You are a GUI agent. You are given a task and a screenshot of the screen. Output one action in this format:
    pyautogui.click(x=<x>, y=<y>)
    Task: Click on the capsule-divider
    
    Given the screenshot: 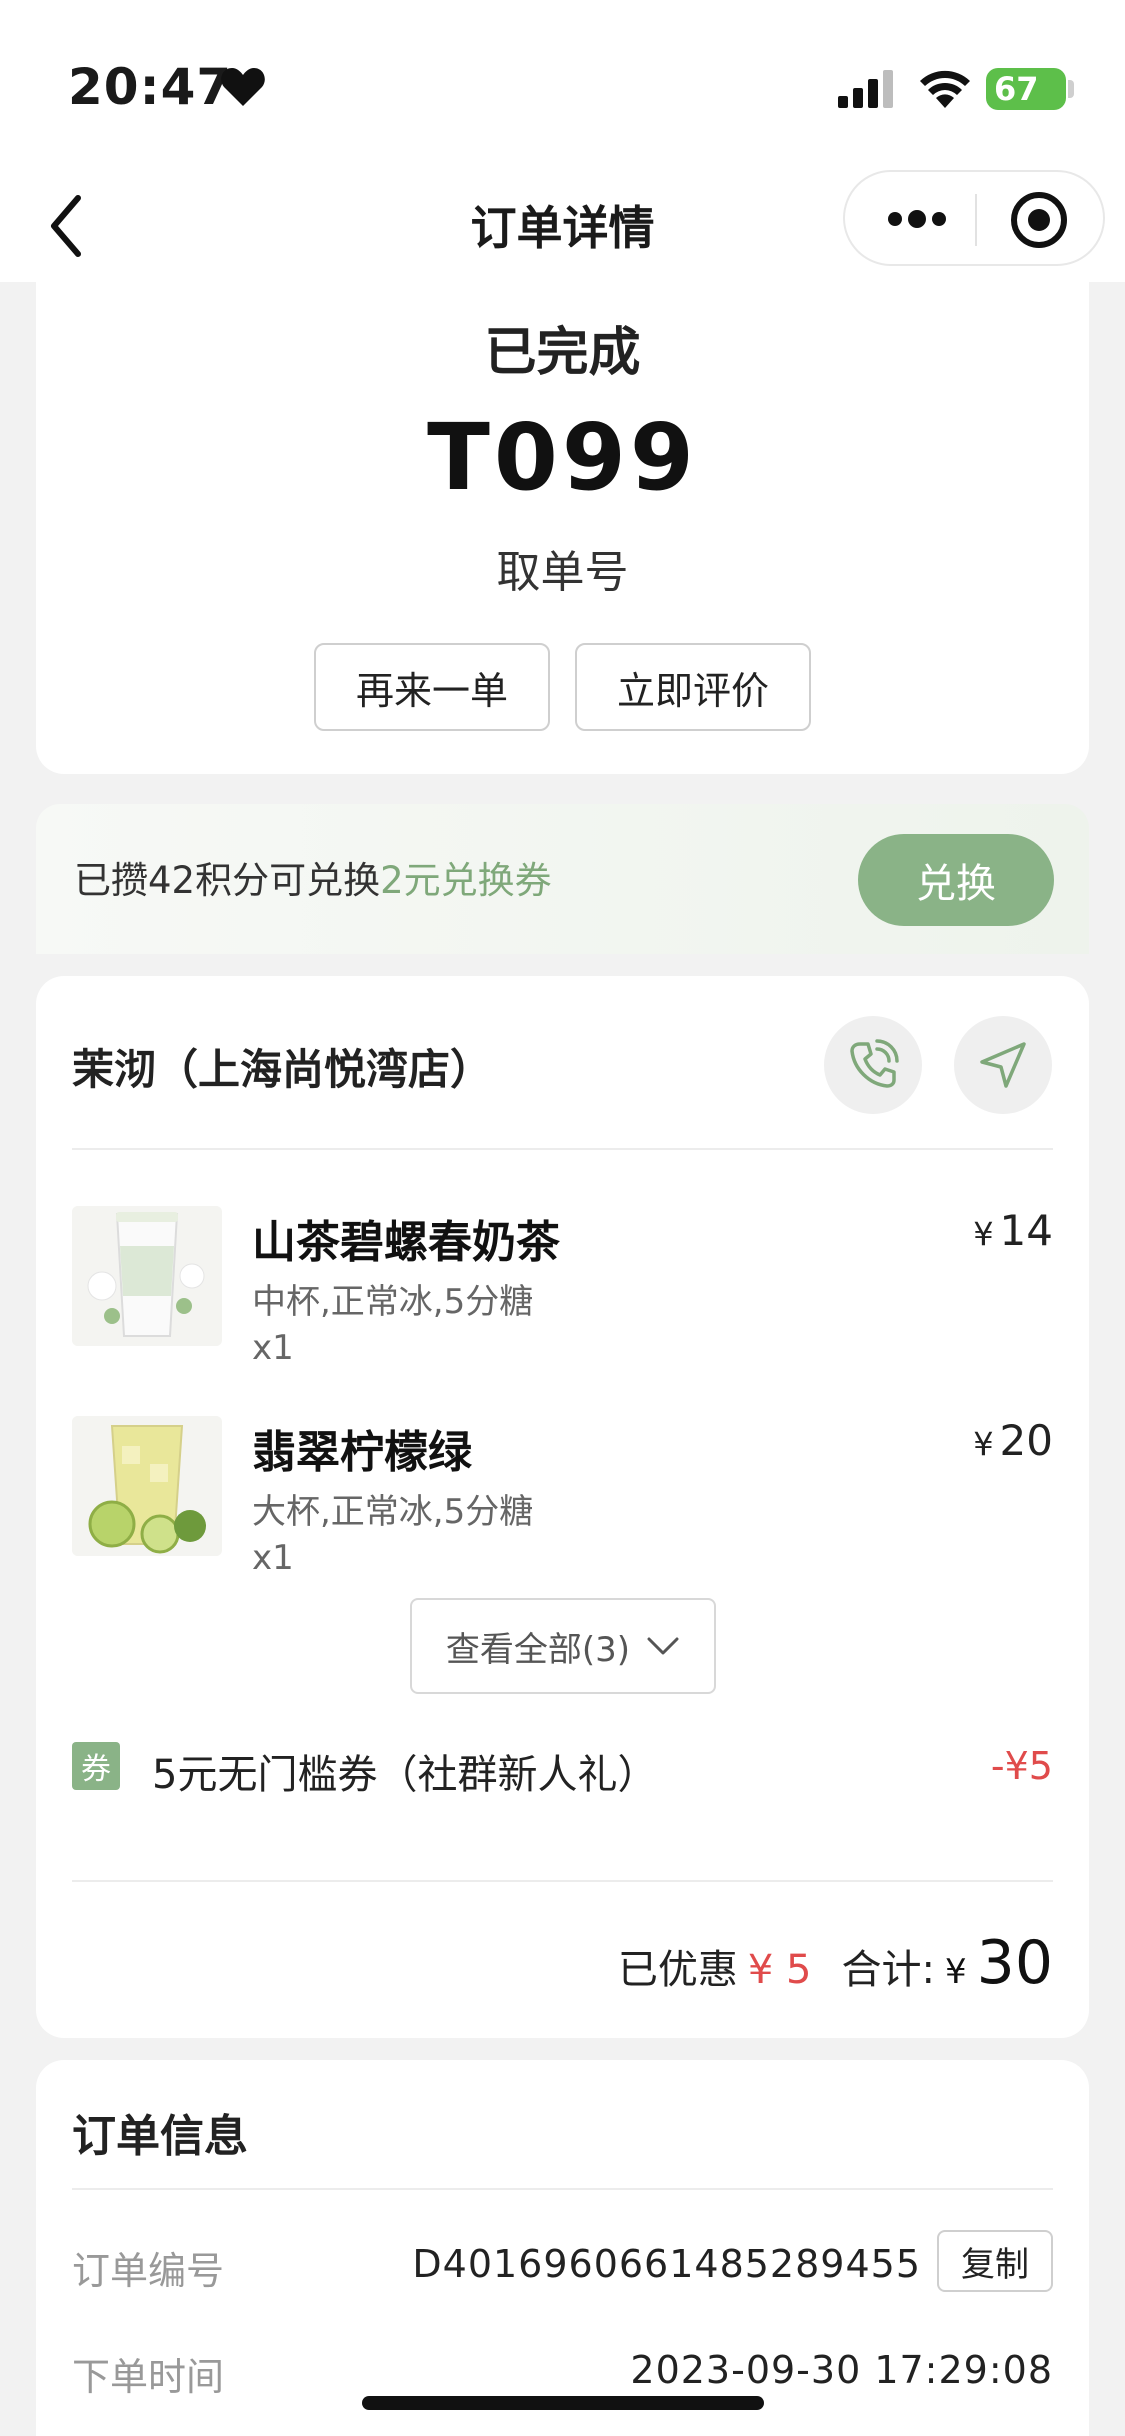 What is the action you would take?
    pyautogui.click(x=976, y=220)
    